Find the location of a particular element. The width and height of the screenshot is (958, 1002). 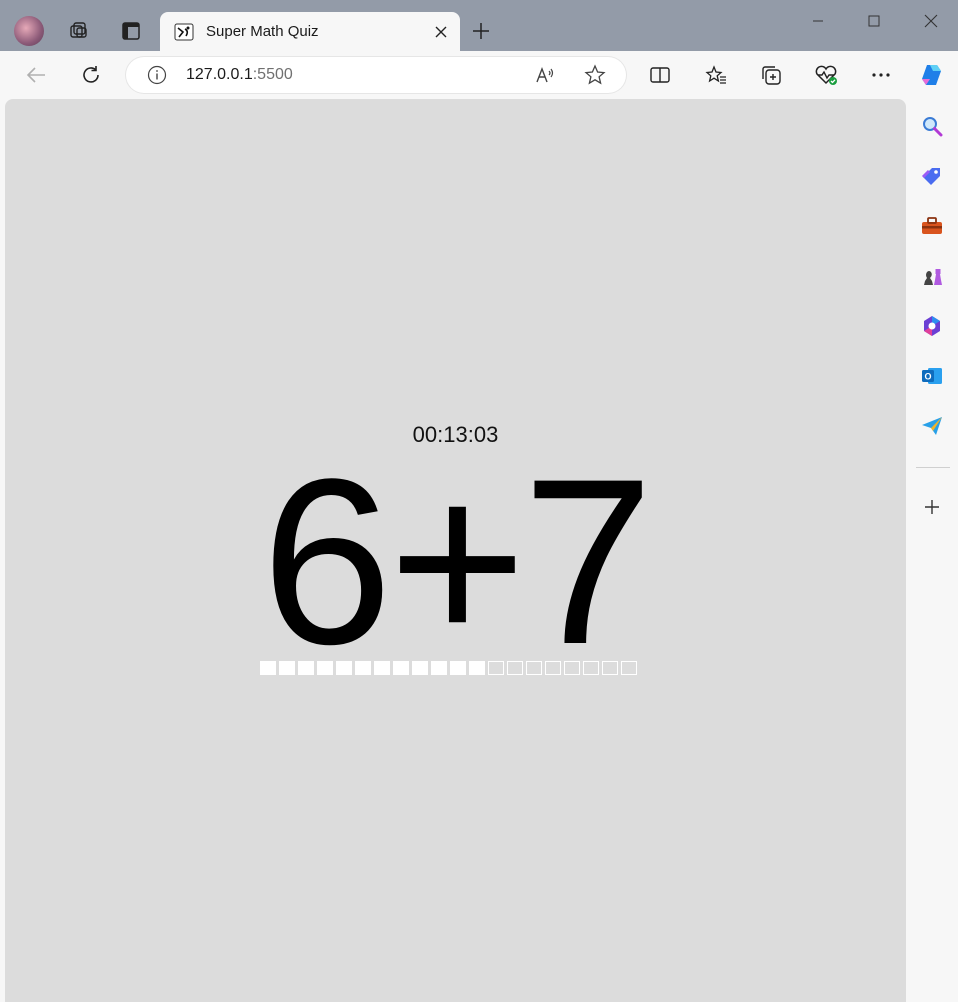

browser-toolbar: 127.0.0.1:5500 is located at coordinates (479, 75).